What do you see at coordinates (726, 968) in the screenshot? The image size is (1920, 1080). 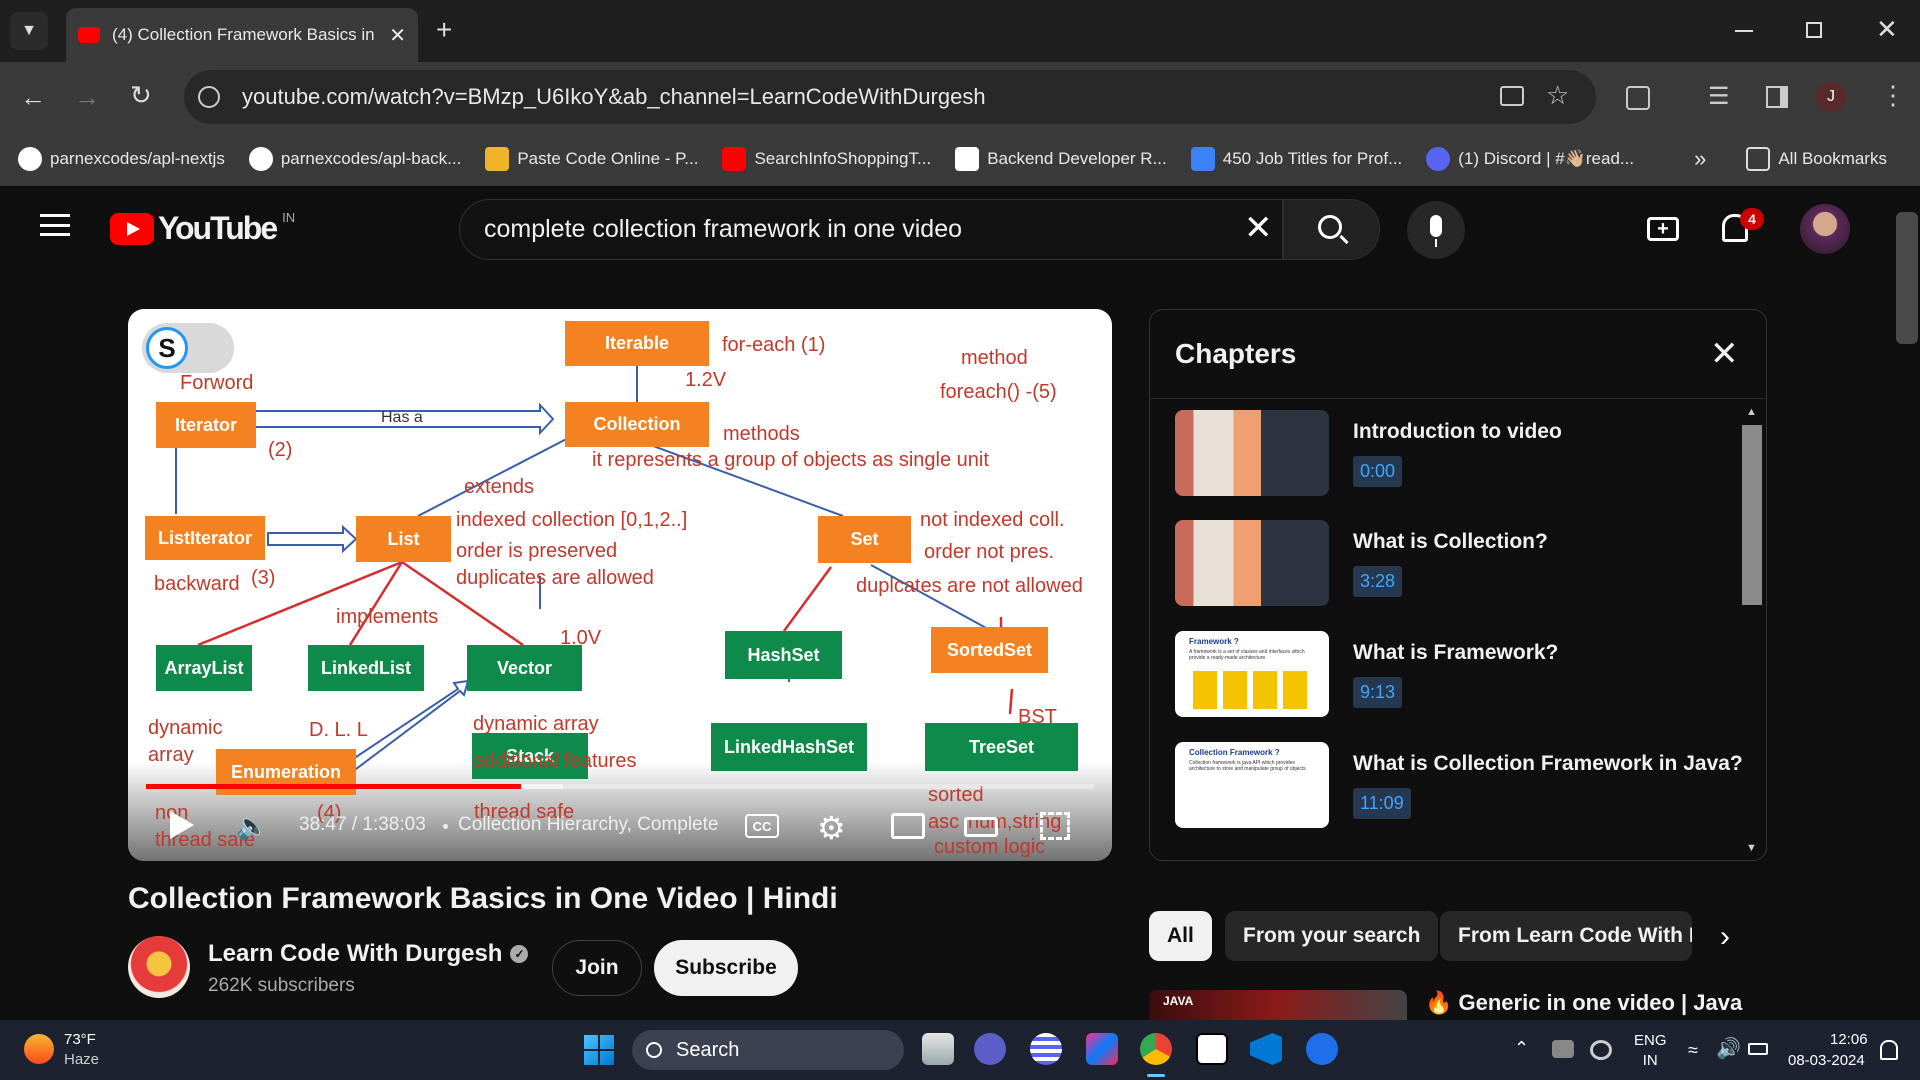 I see `subscribe-button: Subscribe` at bounding box center [726, 968].